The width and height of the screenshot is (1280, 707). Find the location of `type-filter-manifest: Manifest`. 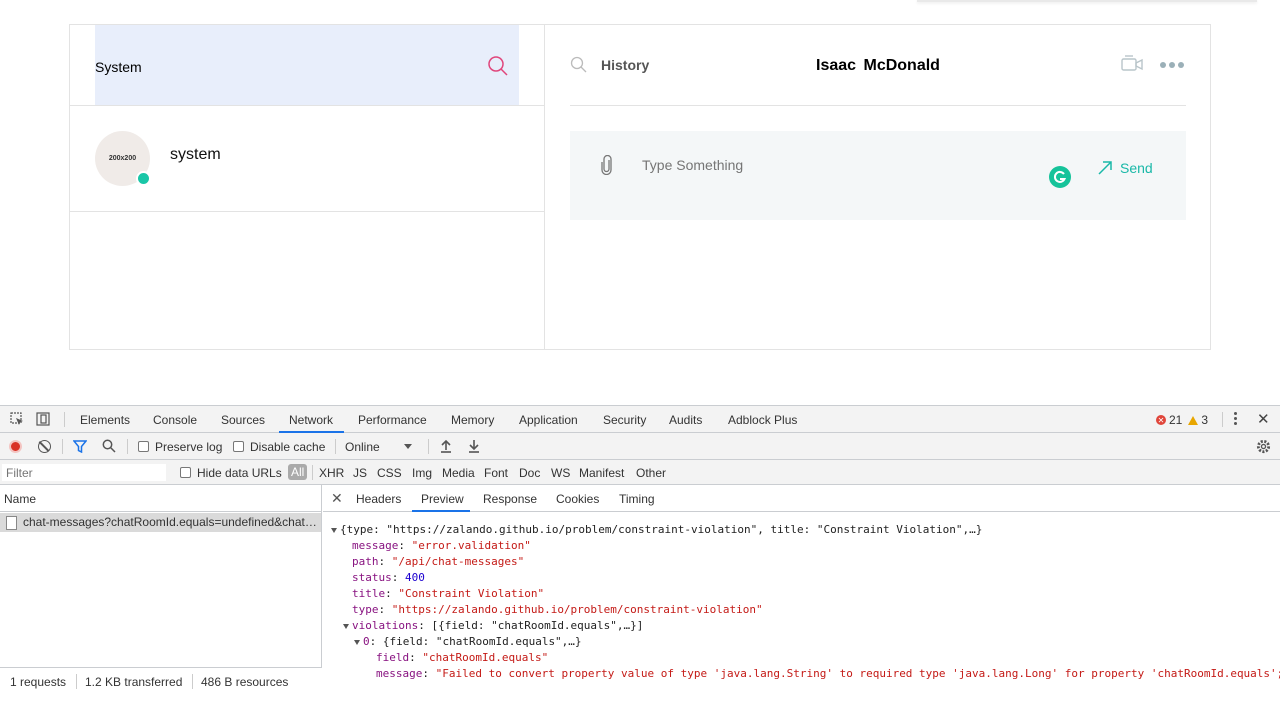

type-filter-manifest: Manifest is located at coordinates (601, 473).